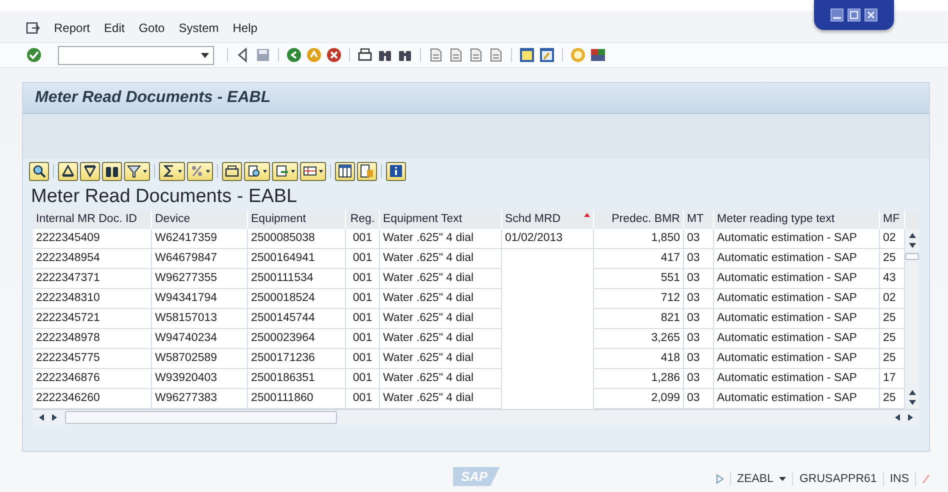  What do you see at coordinates (92, 299) in the screenshot?
I see `table-cell: 2222348310` at bounding box center [92, 299].